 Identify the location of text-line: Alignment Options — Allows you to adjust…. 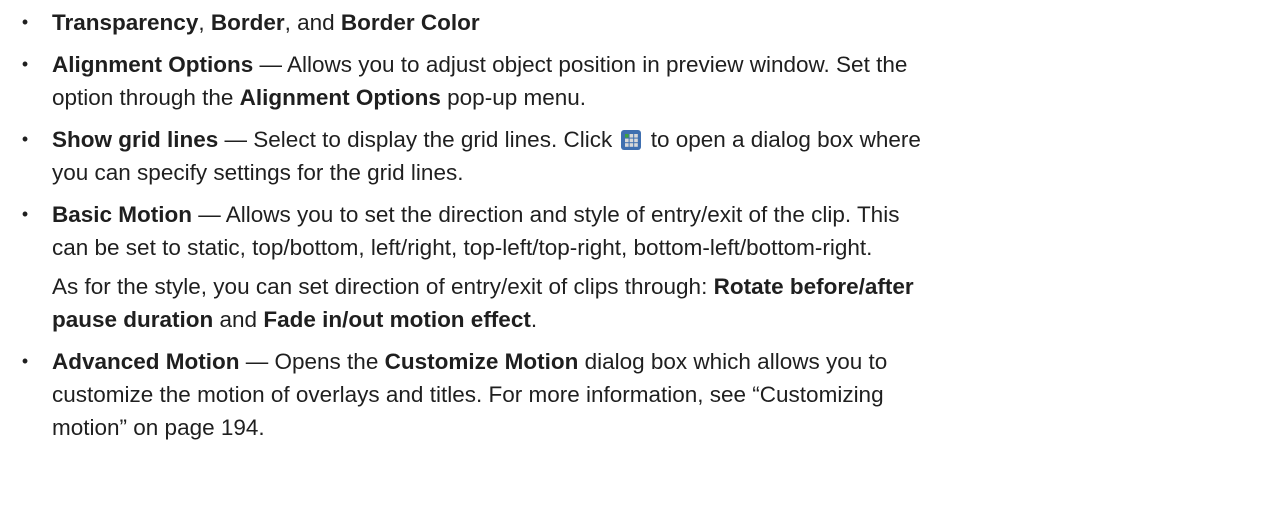
(649, 64).